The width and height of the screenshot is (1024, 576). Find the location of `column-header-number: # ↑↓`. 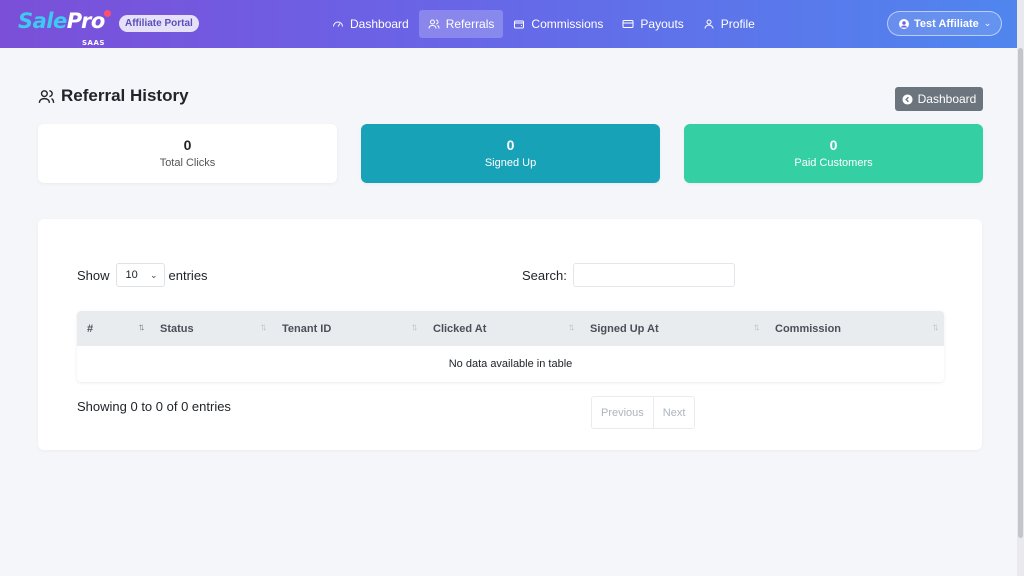

column-header-number: # ↑↓ is located at coordinates (113, 328).